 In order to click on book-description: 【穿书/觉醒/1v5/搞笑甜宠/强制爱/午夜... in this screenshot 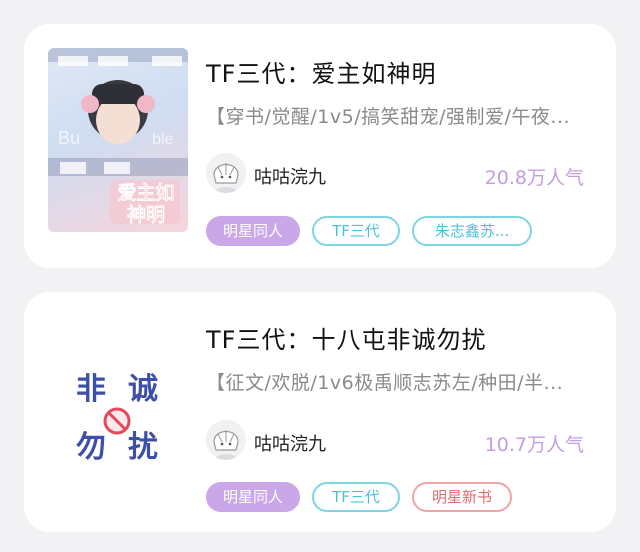, I will do `click(388, 117)`.